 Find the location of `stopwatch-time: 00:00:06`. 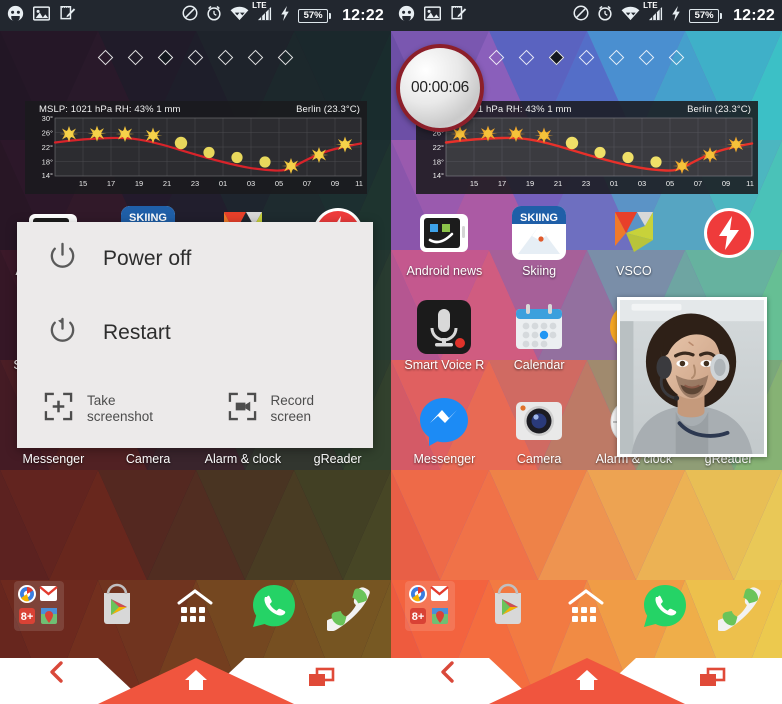

stopwatch-time: 00:00:06 is located at coordinates (440, 87).